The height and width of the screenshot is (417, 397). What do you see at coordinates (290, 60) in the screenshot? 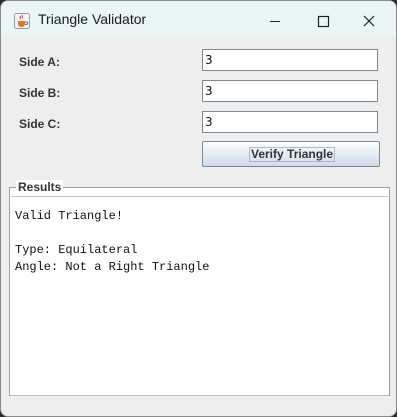
I see `side-a-input: 3` at bounding box center [290, 60].